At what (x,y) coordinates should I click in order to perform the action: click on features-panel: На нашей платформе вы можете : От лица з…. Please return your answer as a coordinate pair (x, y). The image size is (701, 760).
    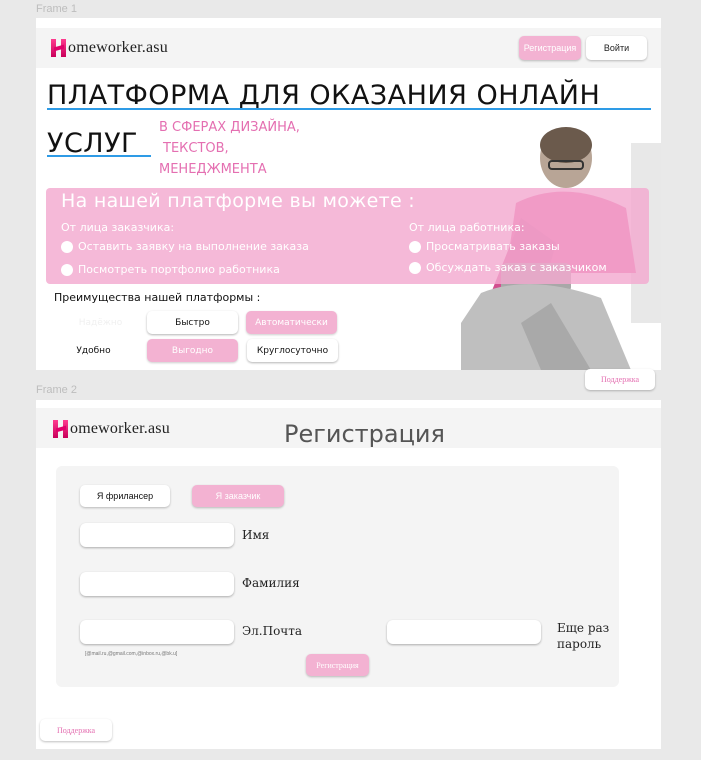
    Looking at the image, I should click on (347, 236).